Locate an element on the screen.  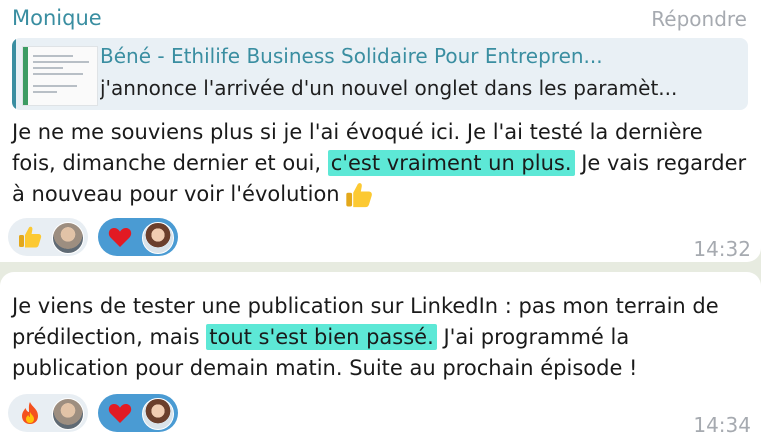
reaction-thumbs-up is located at coordinates (48, 237).